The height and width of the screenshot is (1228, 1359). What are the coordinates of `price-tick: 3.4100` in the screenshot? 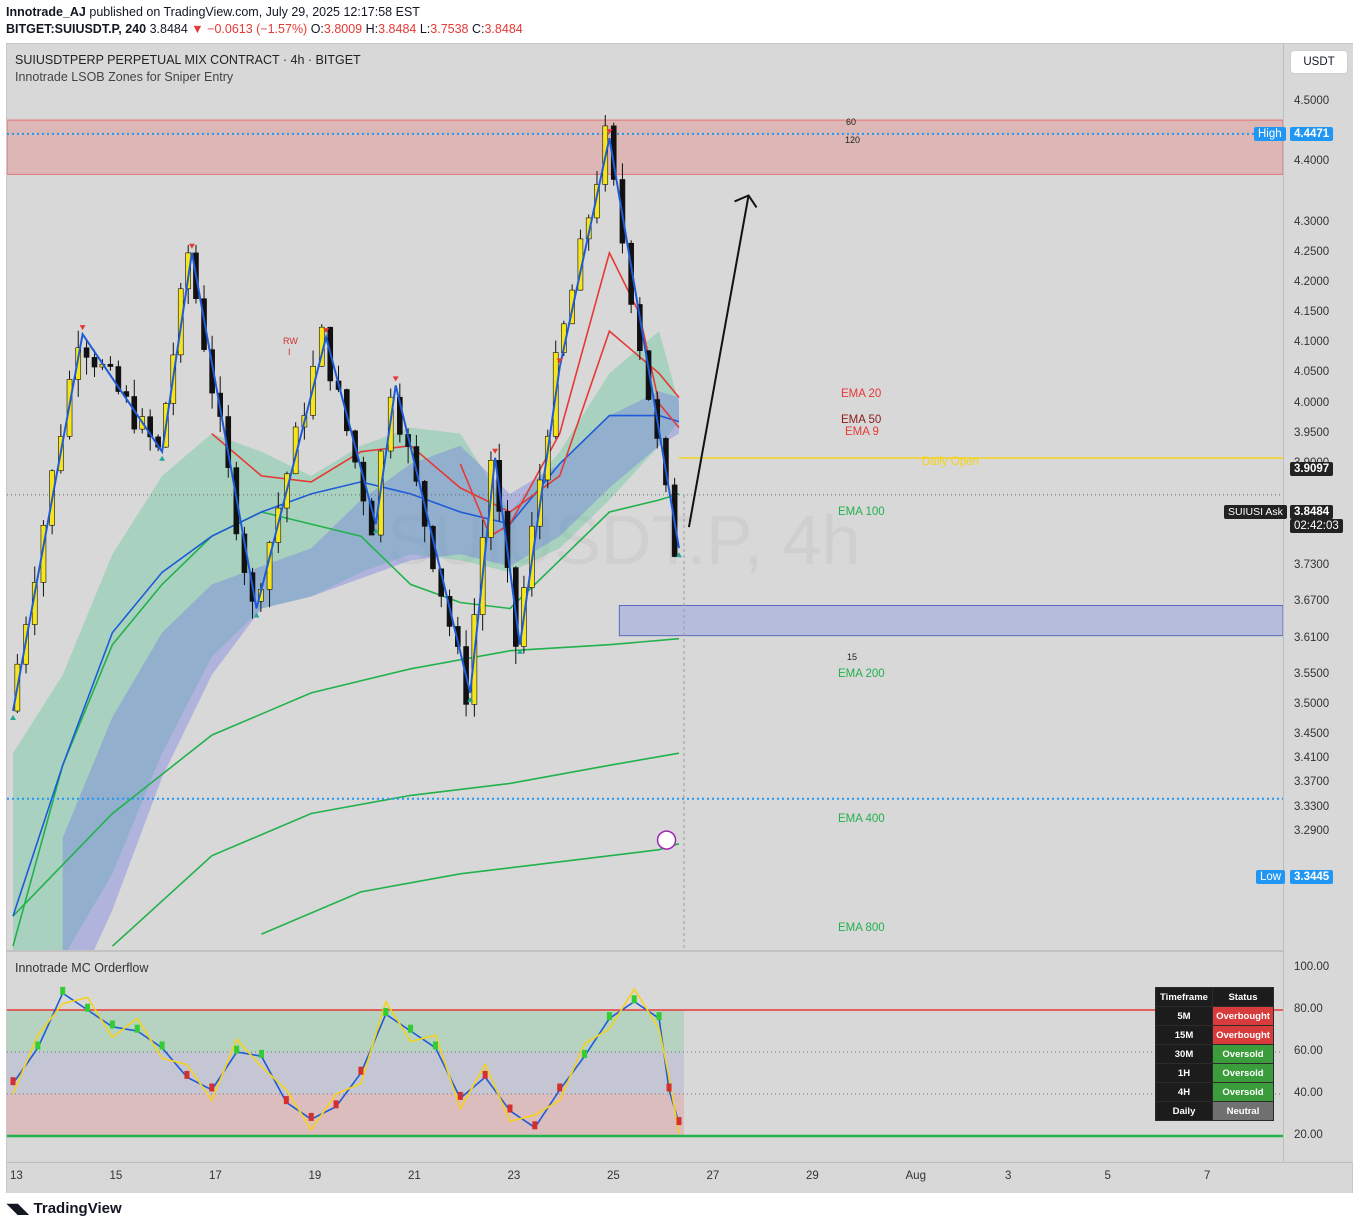 It's located at (1312, 758).